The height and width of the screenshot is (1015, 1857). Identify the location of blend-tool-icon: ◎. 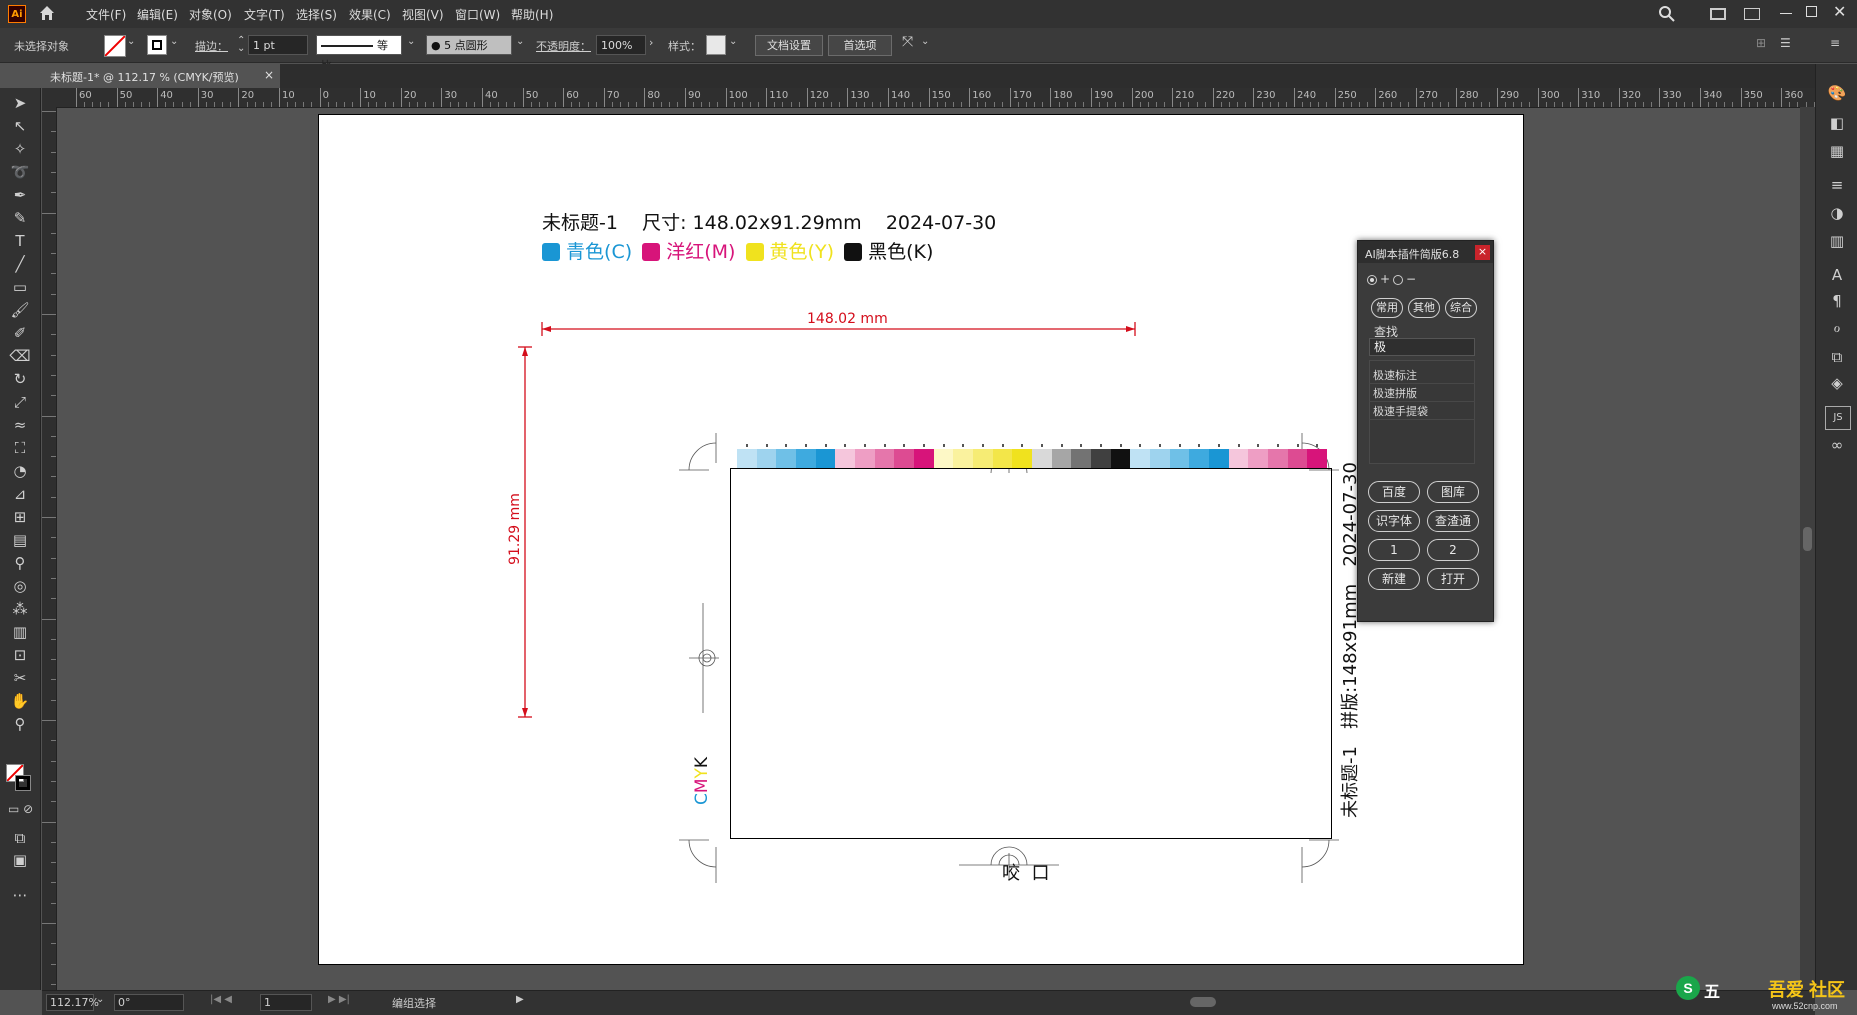
(20, 586).